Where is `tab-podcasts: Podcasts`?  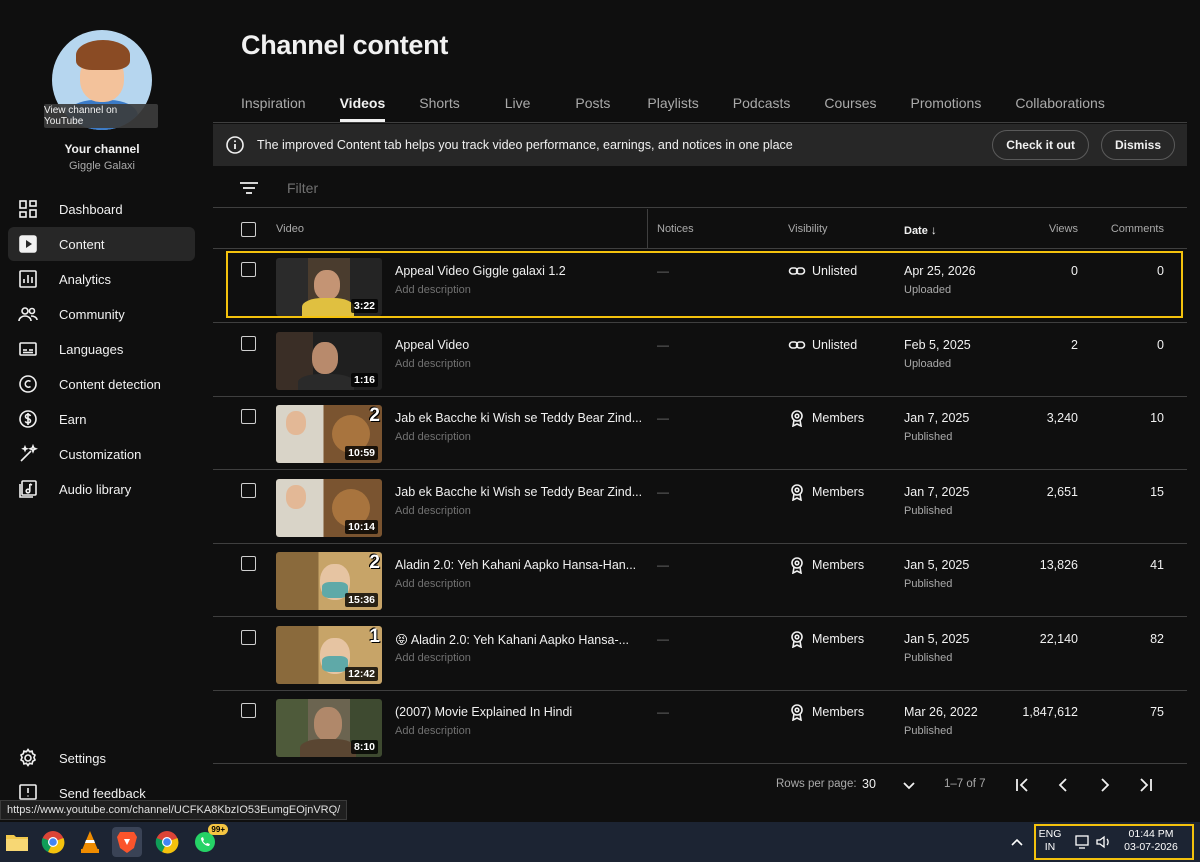
tab-podcasts: Podcasts is located at coordinates (762, 105).